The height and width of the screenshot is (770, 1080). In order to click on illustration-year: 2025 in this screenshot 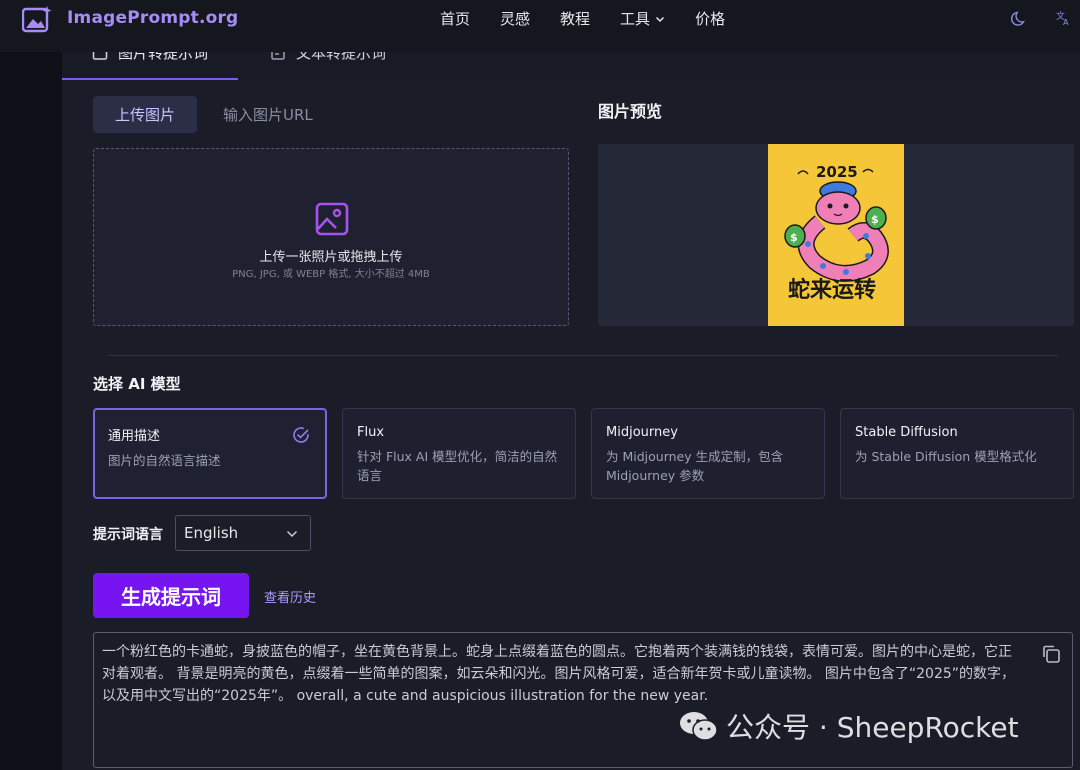, I will do `click(837, 172)`.